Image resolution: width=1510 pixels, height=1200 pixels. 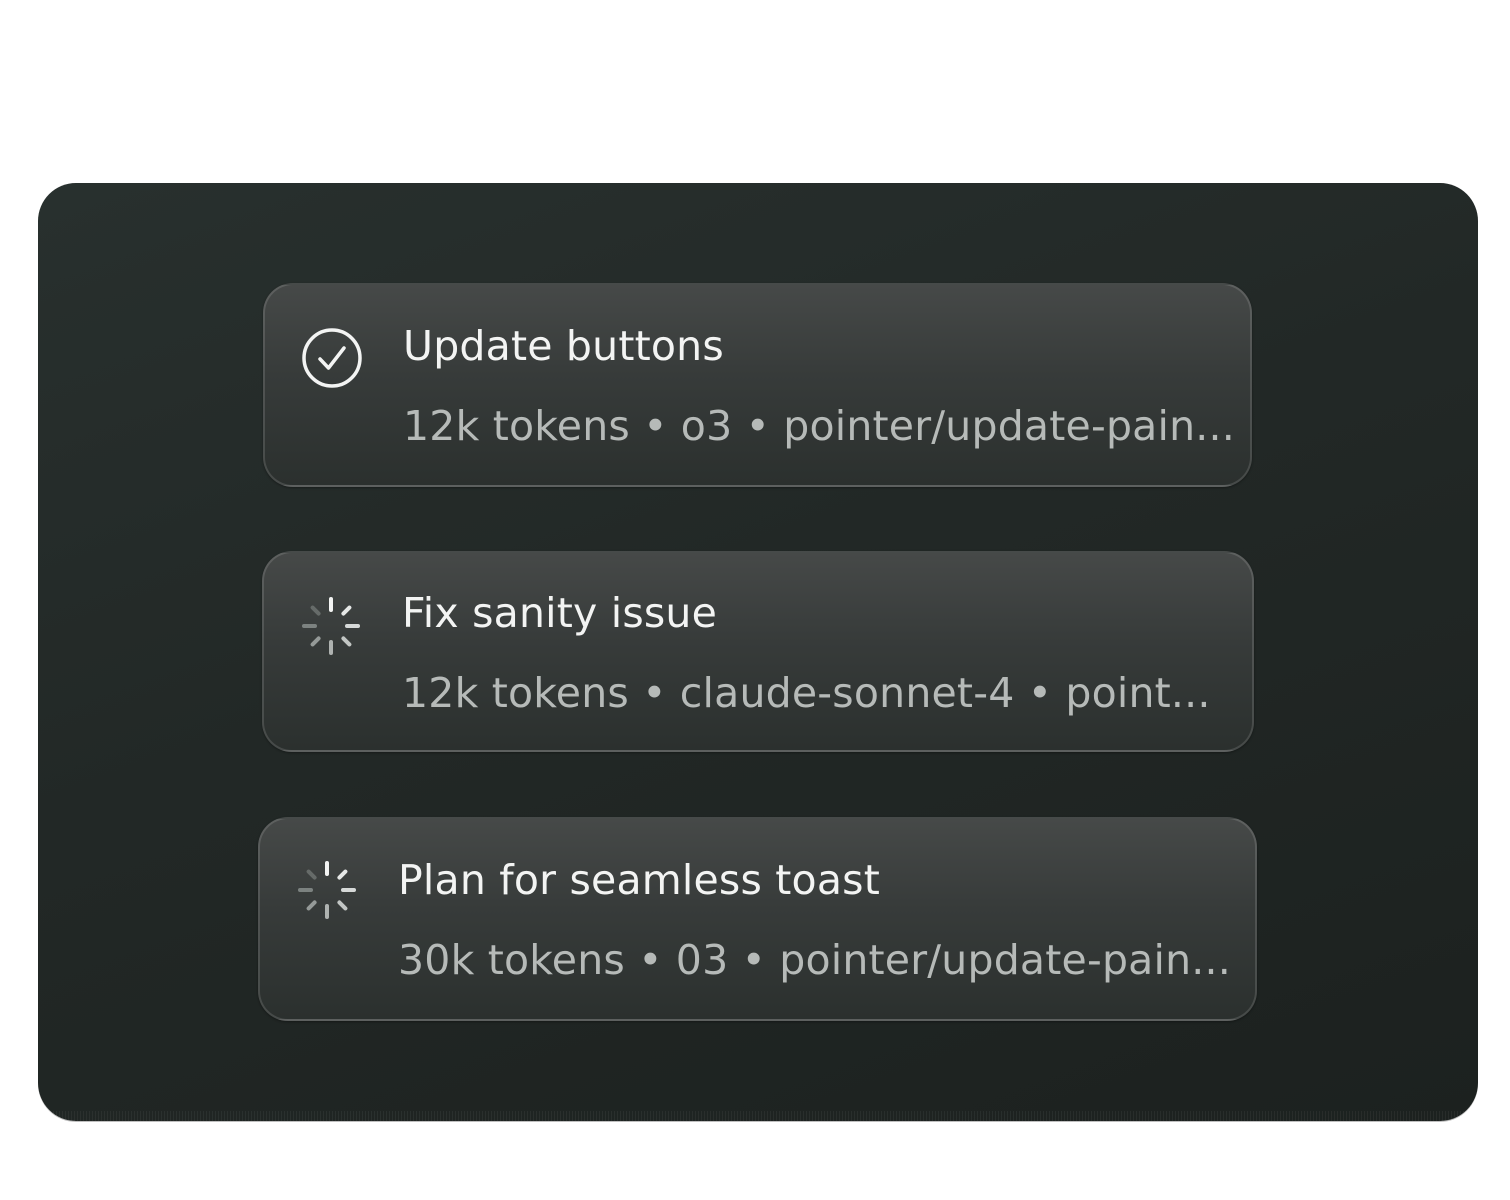 I want to click on check-circle-icon, so click(x=332, y=358).